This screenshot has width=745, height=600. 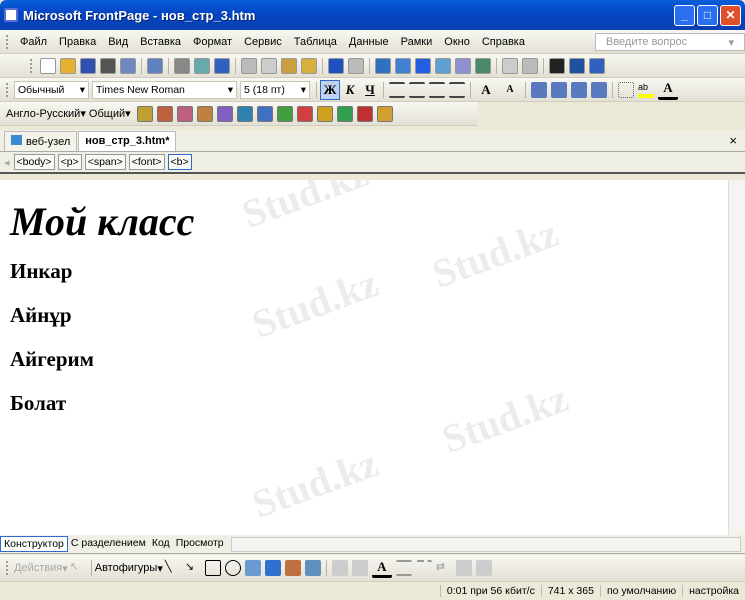 What do you see at coordinates (539, 89) in the screenshot?
I see `numbered-list-icon` at bounding box center [539, 89].